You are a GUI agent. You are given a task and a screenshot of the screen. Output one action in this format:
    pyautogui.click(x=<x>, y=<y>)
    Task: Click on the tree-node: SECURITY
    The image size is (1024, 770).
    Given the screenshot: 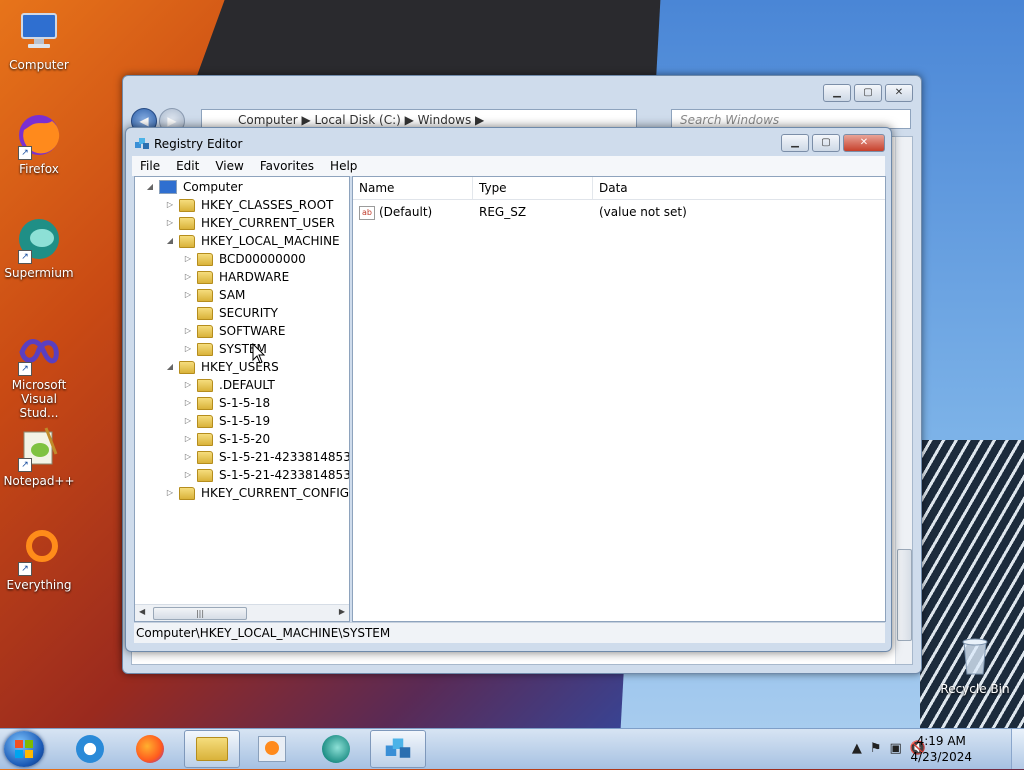 What is the action you would take?
    pyautogui.click(x=230, y=313)
    